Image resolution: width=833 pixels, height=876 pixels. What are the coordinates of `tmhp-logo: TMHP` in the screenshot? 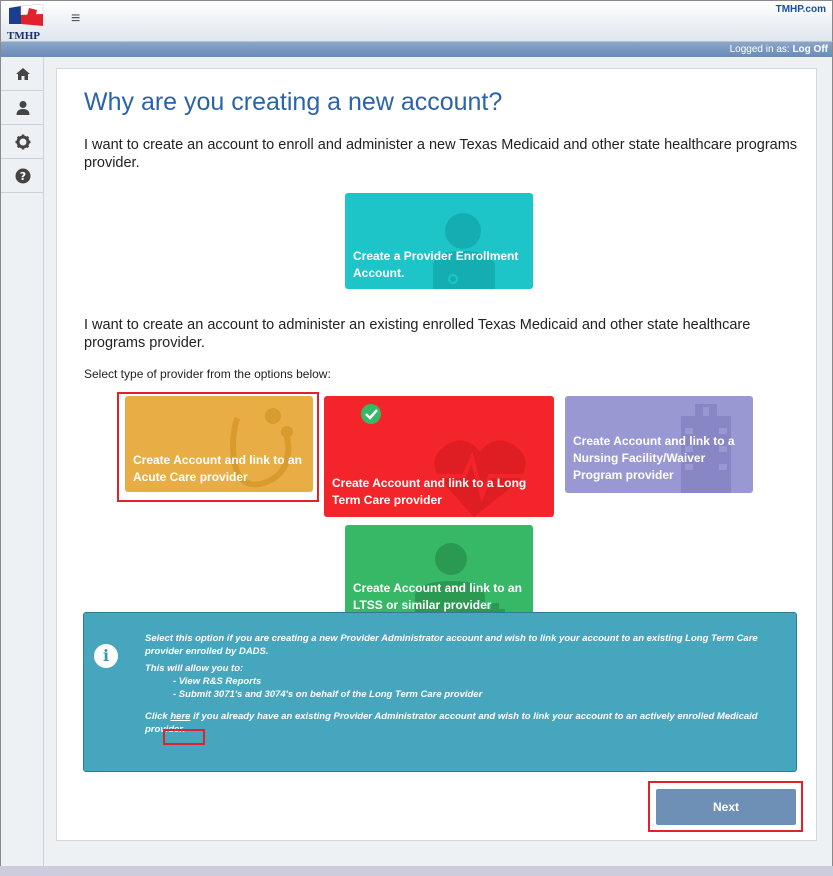 It's located at (27, 22).